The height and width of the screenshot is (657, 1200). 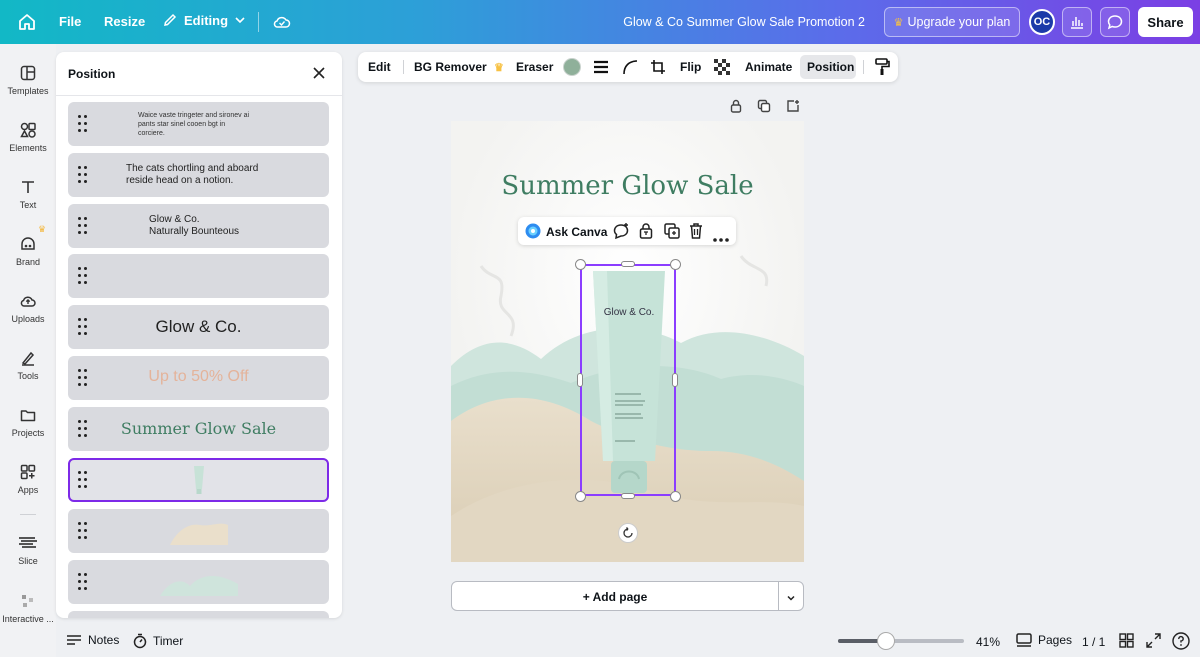 What do you see at coordinates (690, 67) in the screenshot?
I see `flip-button: Flip` at bounding box center [690, 67].